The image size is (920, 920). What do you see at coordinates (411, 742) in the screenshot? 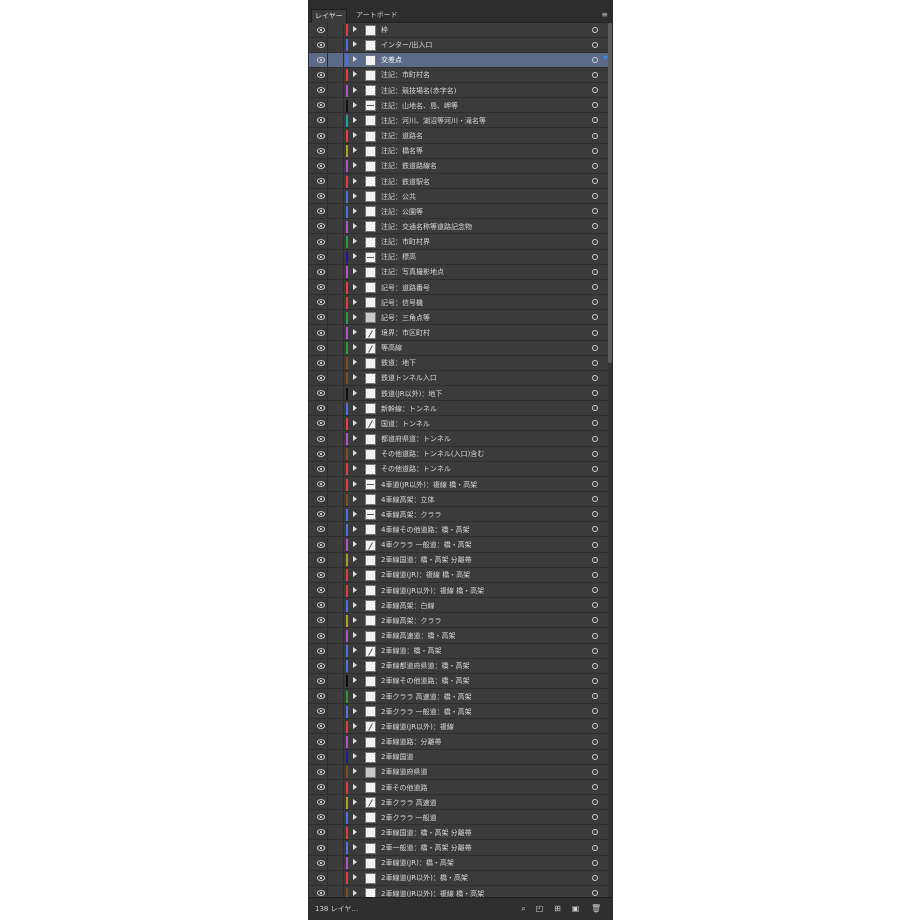
I see `layer-name: 2車線道路：分離帯` at bounding box center [411, 742].